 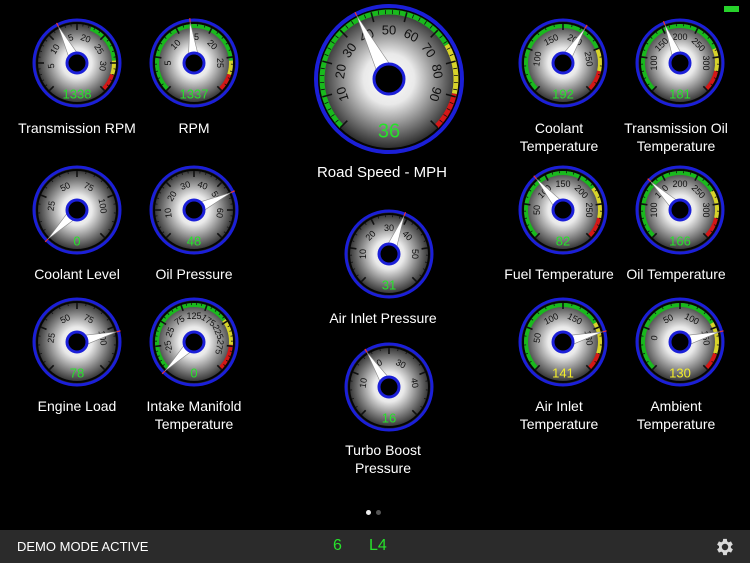 I want to click on air-inlet-temperature-gauge: 50100150180141, so click(x=563, y=342).